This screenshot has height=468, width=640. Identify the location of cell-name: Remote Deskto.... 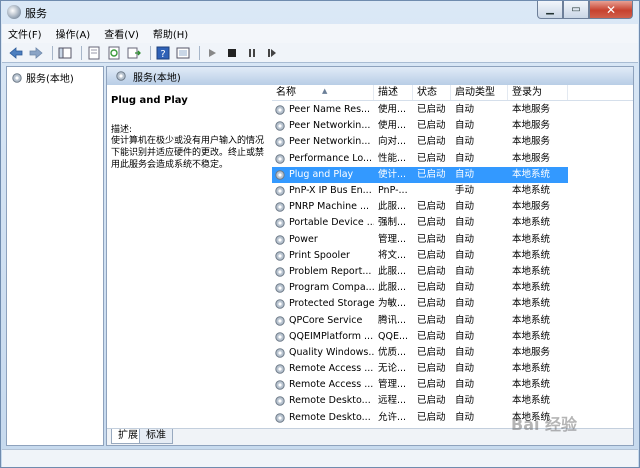
(323, 401).